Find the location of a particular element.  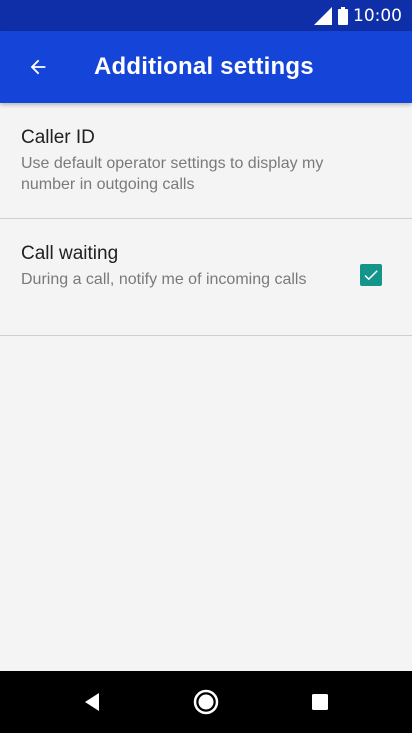

status-time: 10:00 is located at coordinates (377, 15).